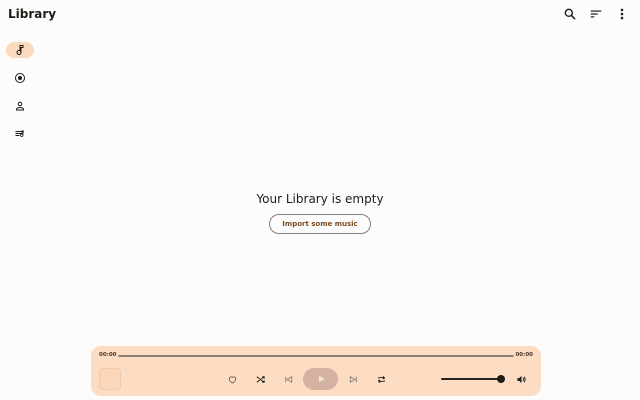 This screenshot has height=400, width=640. I want to click on current-time: 00:00, so click(108, 355).